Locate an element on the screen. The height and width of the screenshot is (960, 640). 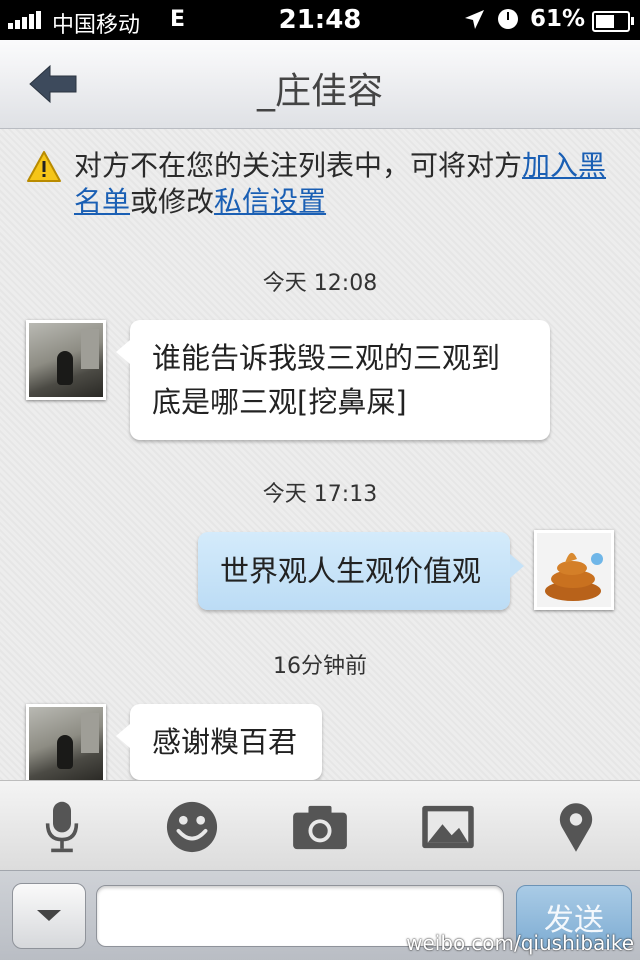
incoming-message-bubble: 谁能告诉我毁三观的三观到底是哪三观[挖鼻屎] is located at coordinates (333, 380).